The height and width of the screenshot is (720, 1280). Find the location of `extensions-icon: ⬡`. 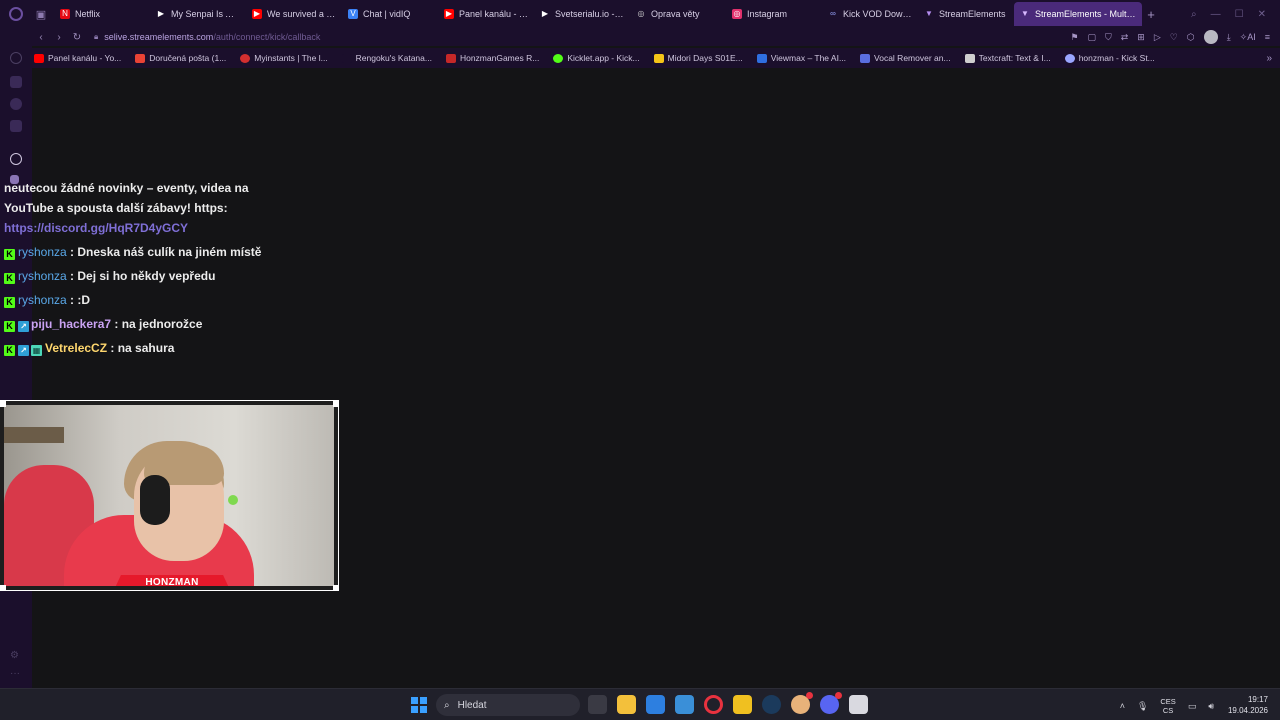

extensions-icon: ⬡ is located at coordinates (1191, 37).